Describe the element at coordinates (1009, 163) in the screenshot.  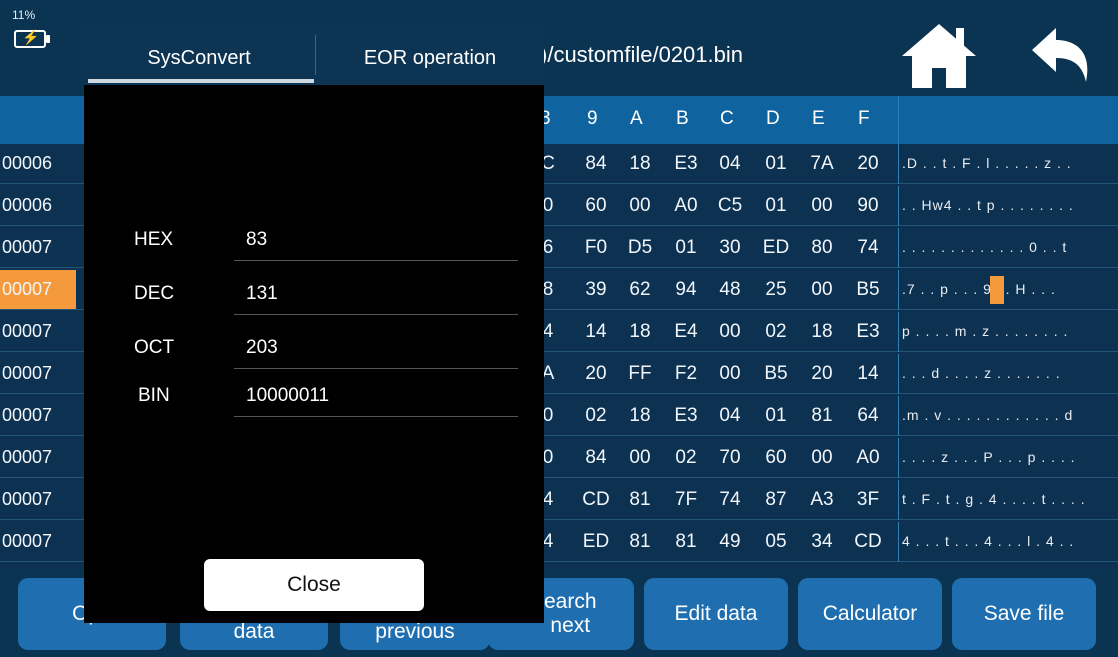
I see `ascii-cell: .D . . t . F . l . . . . . z . .` at that location.